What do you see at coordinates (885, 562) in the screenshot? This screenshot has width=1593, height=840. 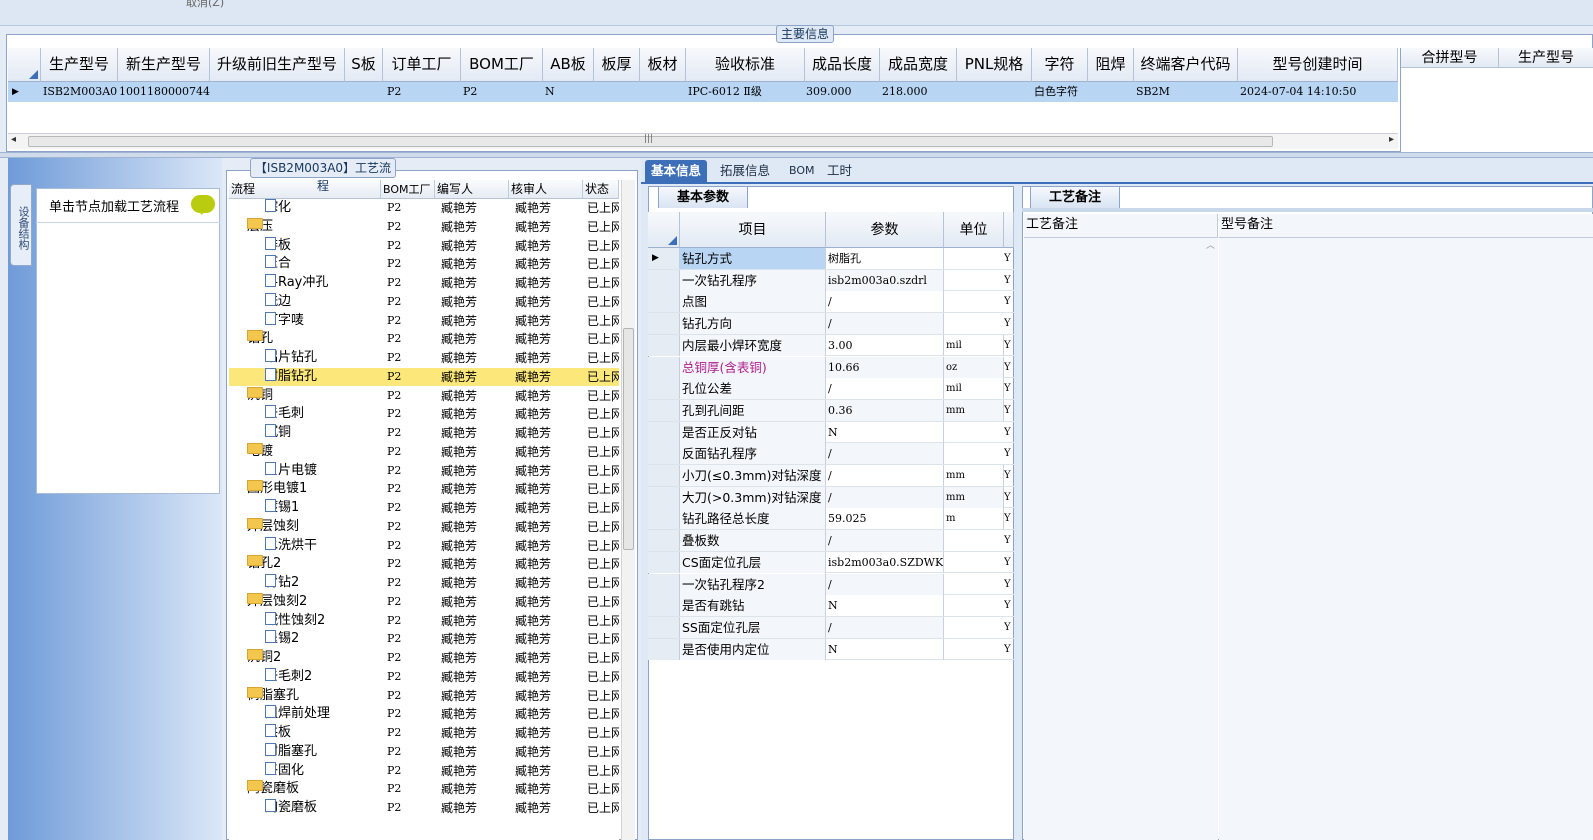 I see `param-value: isb2m003a0.SZDWK` at bounding box center [885, 562].